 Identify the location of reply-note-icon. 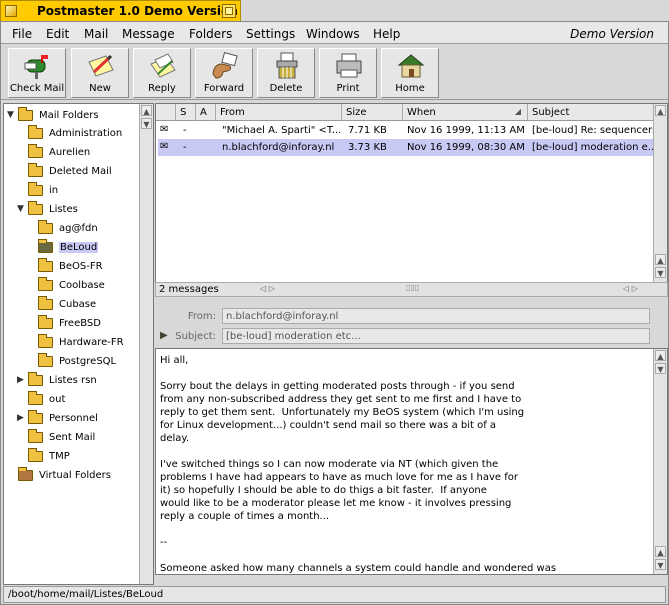
(163, 65).